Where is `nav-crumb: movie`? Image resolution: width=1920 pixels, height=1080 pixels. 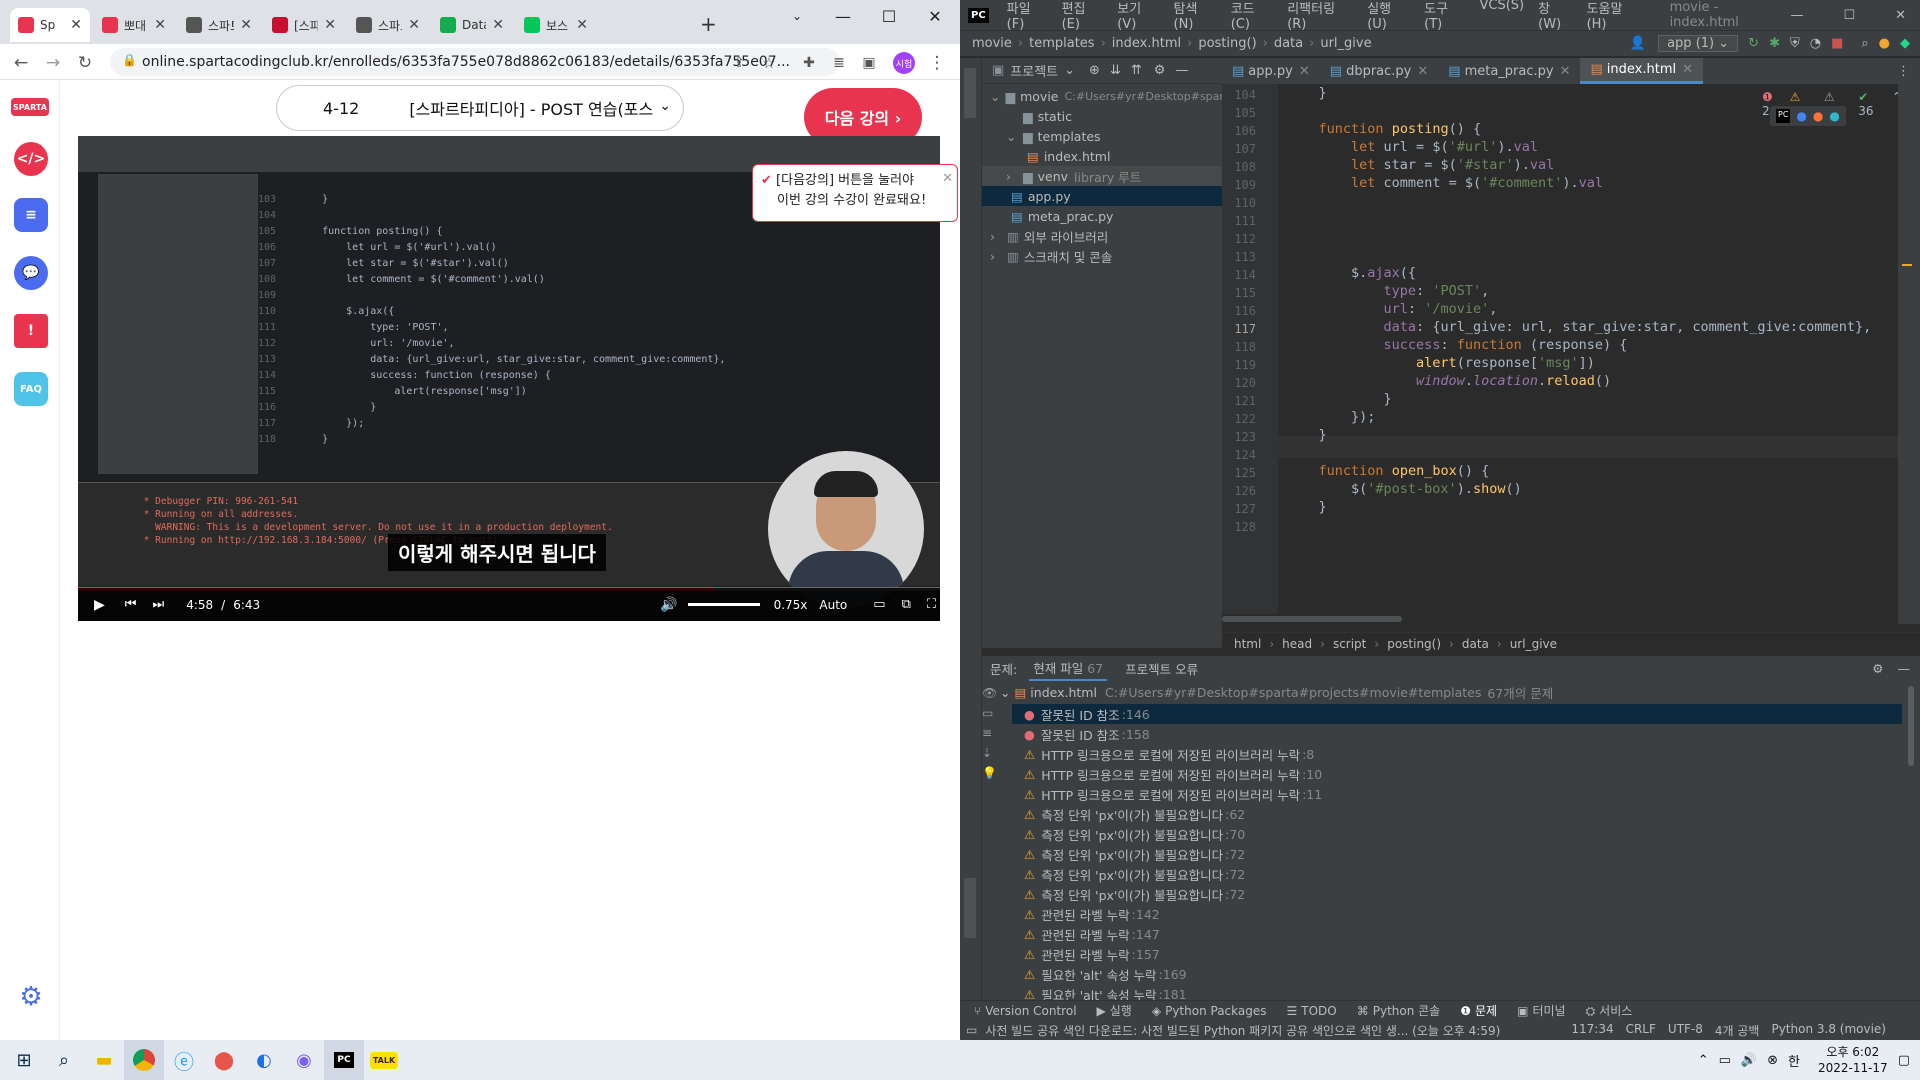 nav-crumb: movie is located at coordinates (992, 43).